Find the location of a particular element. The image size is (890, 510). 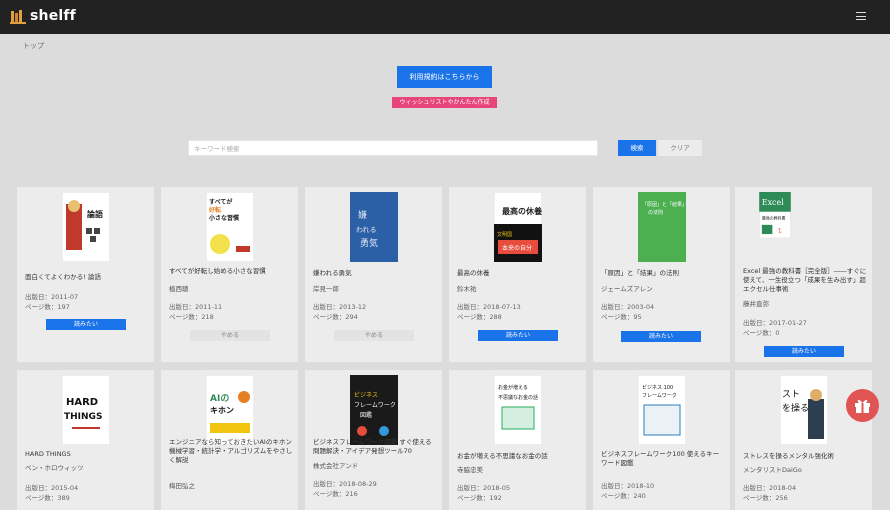

logo: shelff is located at coordinates (43, 16).